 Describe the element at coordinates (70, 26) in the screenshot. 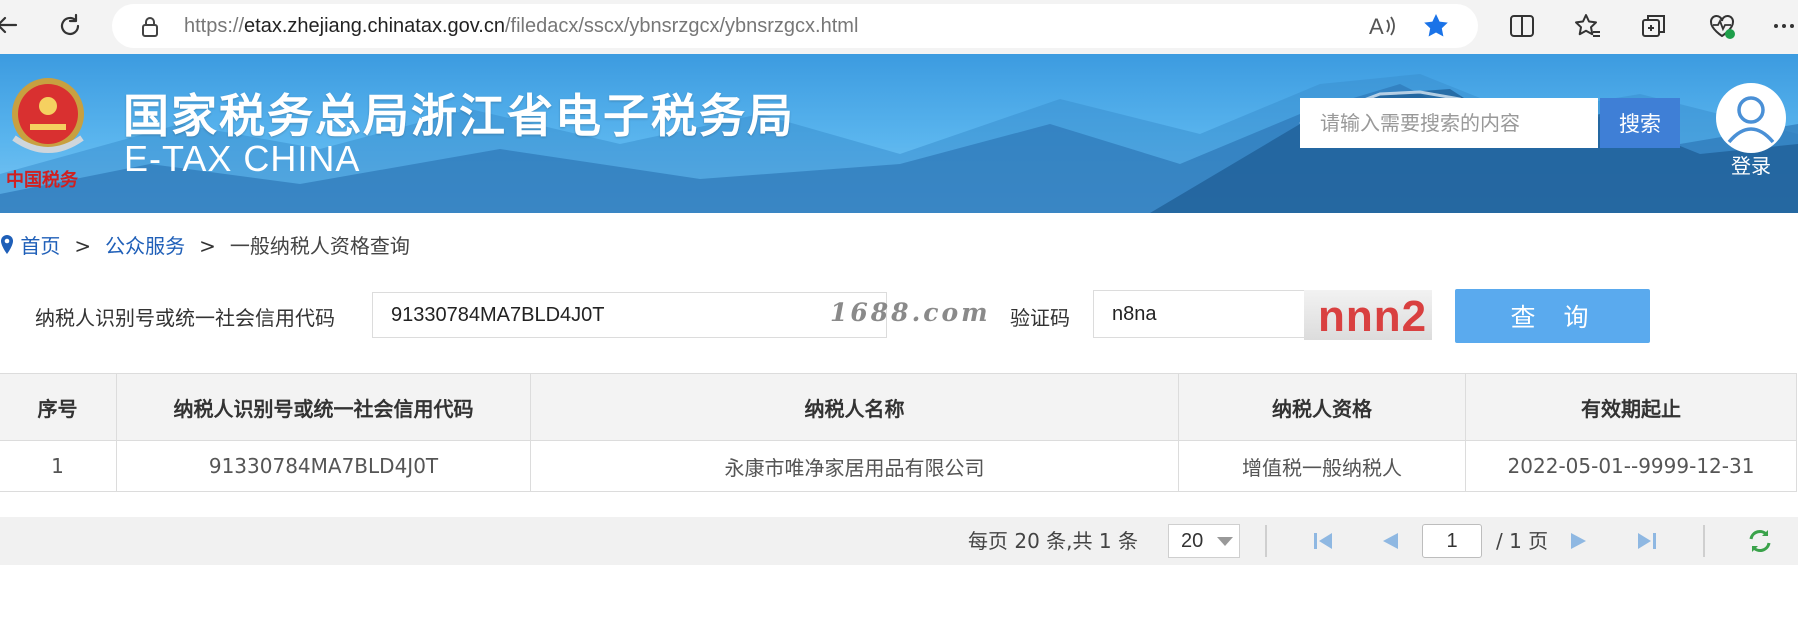

I see `reload-icon` at that location.